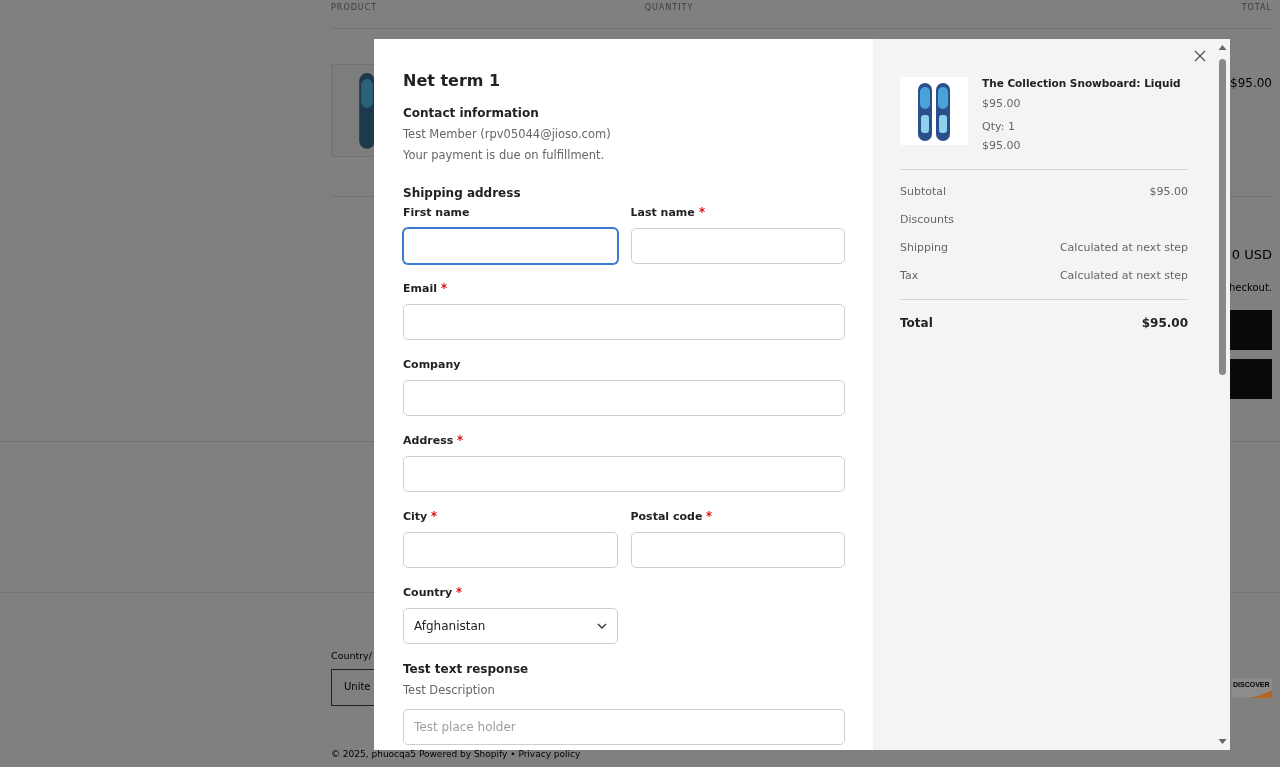 The width and height of the screenshot is (1280, 767). I want to click on payment-button, so click(1251, 379).